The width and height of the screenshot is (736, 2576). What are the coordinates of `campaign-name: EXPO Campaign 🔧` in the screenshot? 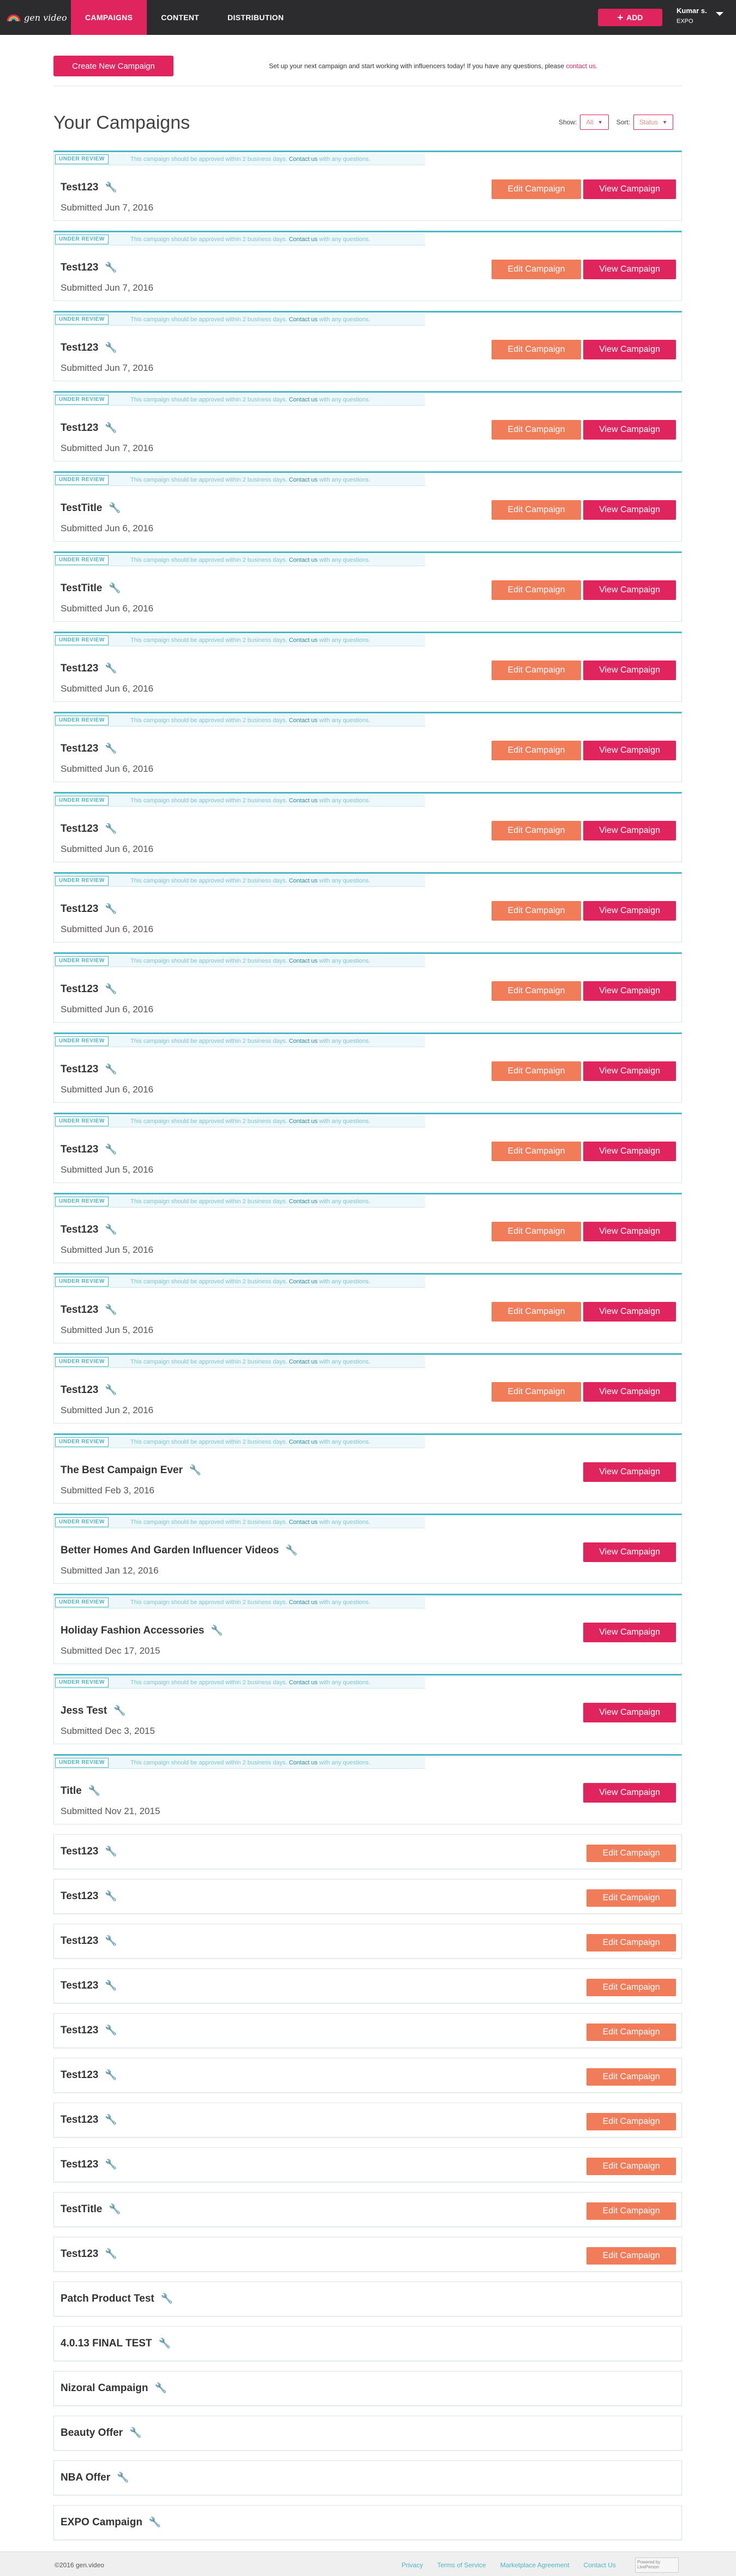 It's located at (111, 2523).